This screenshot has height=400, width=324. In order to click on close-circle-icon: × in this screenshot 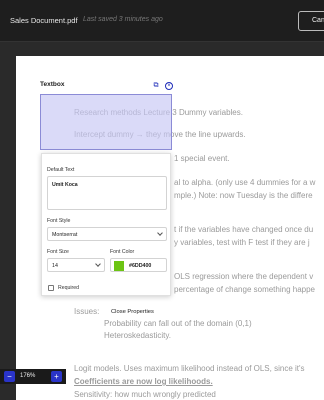, I will do `click(169, 86)`.